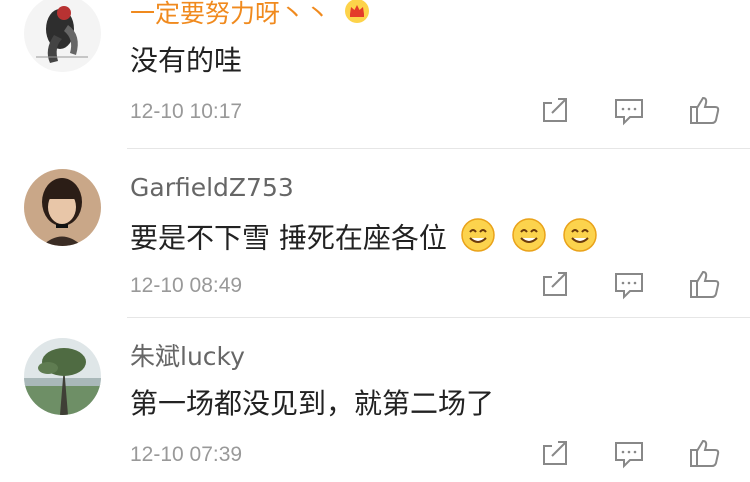  I want to click on username-text: 一定要努力呀丶丶, so click(230, 14).